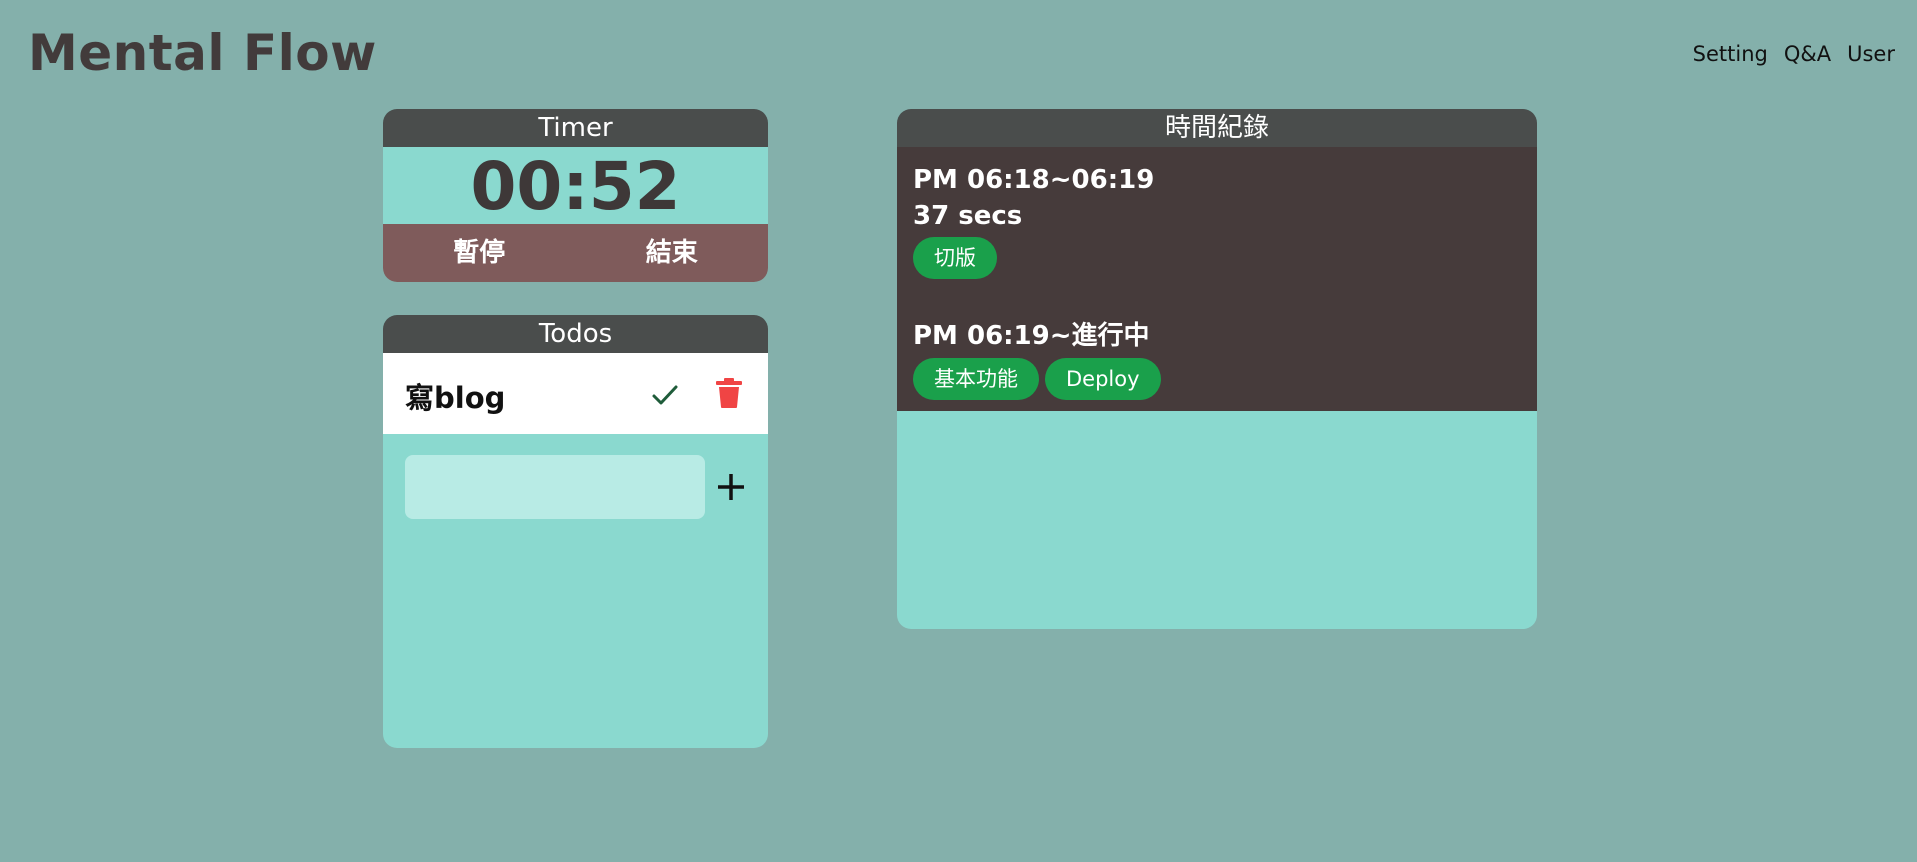 Image resolution: width=1917 pixels, height=862 pixels. Describe the element at coordinates (1807, 54) in the screenshot. I see `nav-qa-link: Q&A` at that location.